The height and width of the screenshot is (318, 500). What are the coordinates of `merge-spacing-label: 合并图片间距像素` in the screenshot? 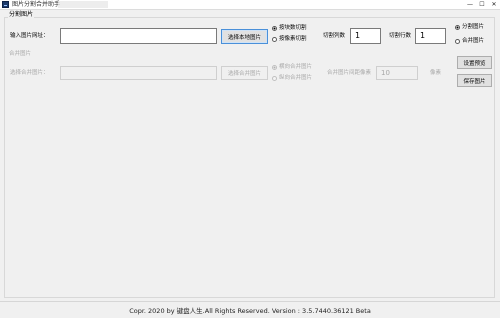 It's located at (349, 73).